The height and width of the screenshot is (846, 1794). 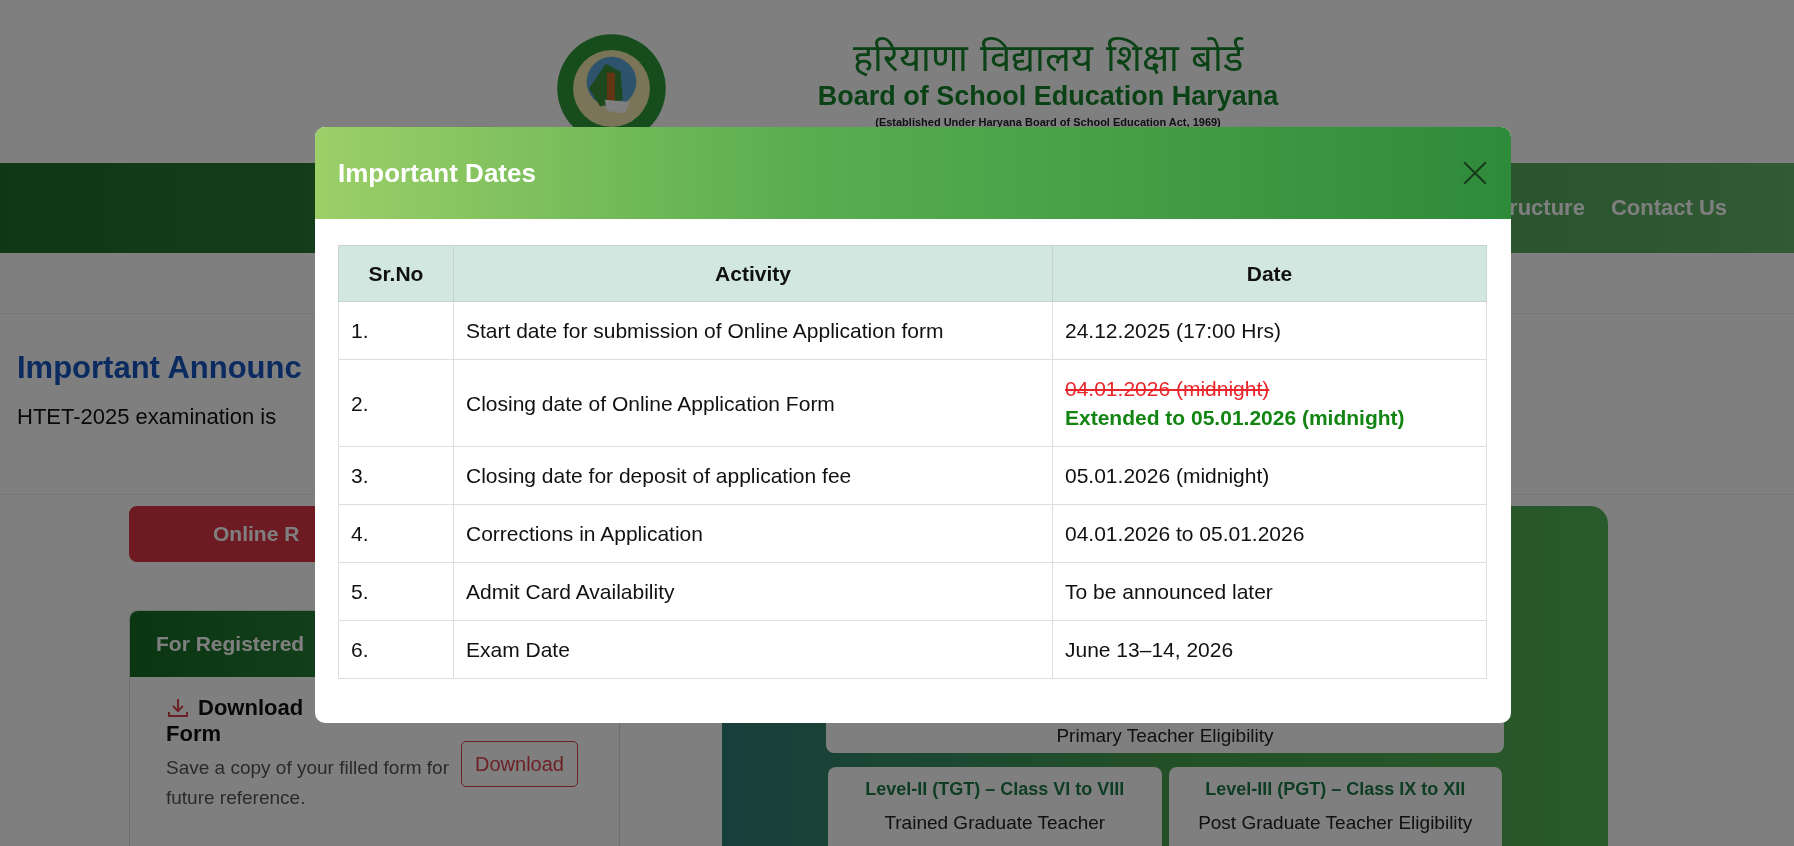 What do you see at coordinates (1165, 736) in the screenshot?
I see `level-text: Primary Teacher Eligibility` at bounding box center [1165, 736].